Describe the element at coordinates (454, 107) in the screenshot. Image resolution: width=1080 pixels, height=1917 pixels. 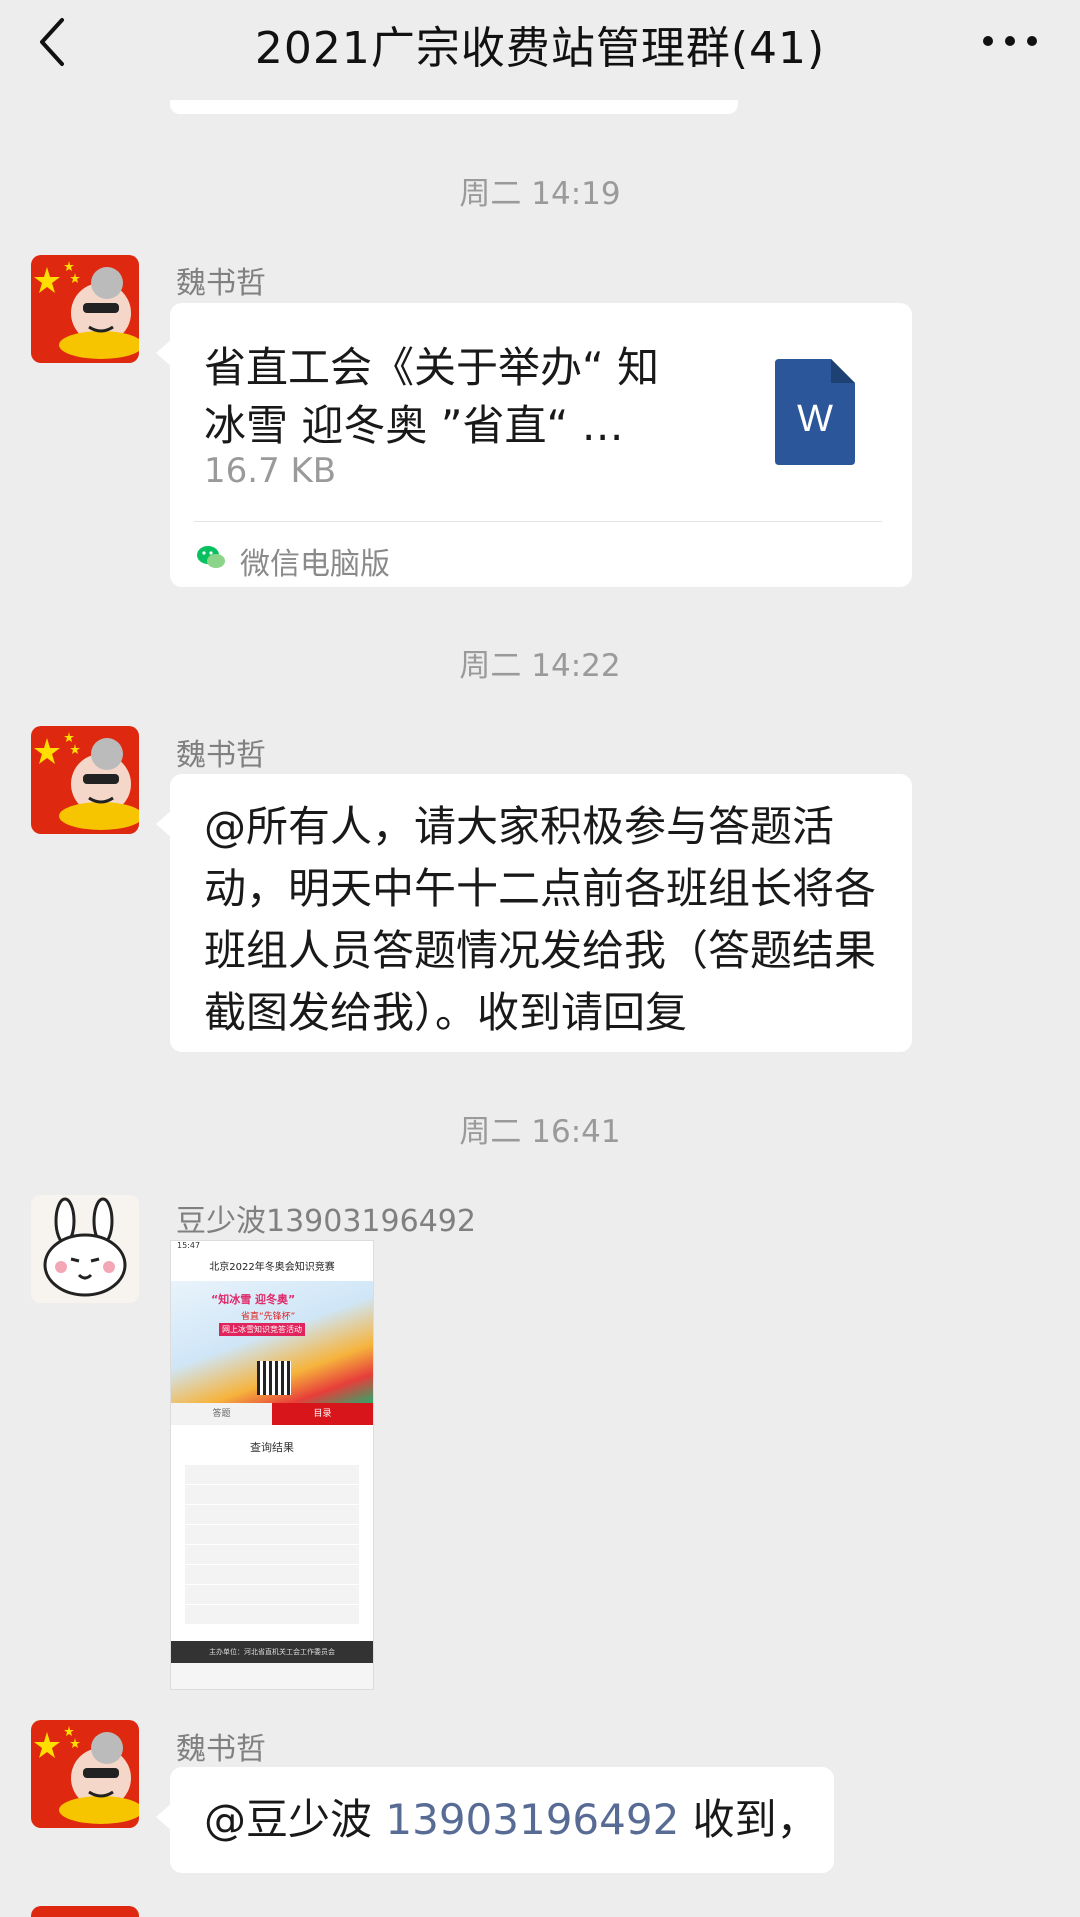
I see `previous-message-edge` at that location.